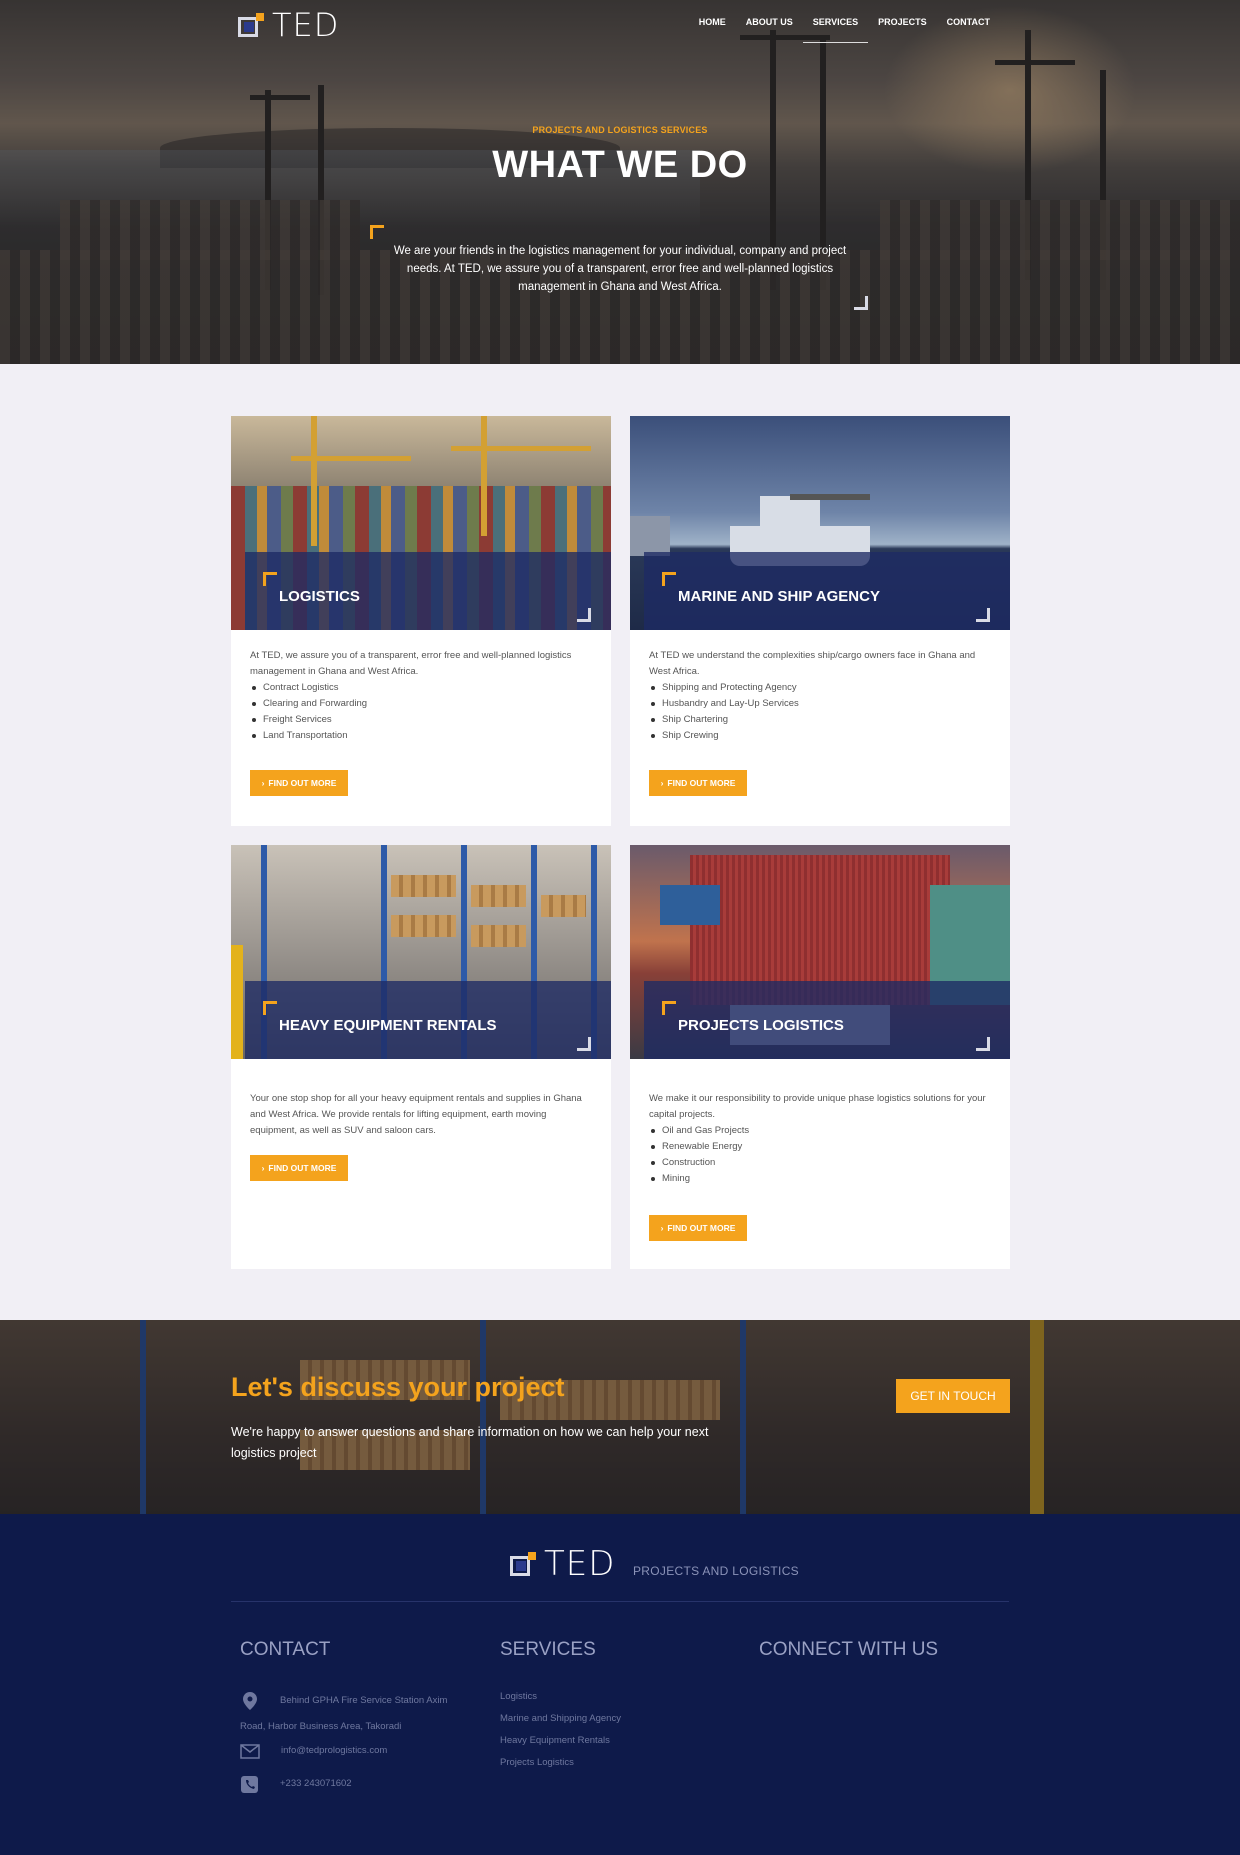  I want to click on footer-logo: TED, so click(562, 1564).